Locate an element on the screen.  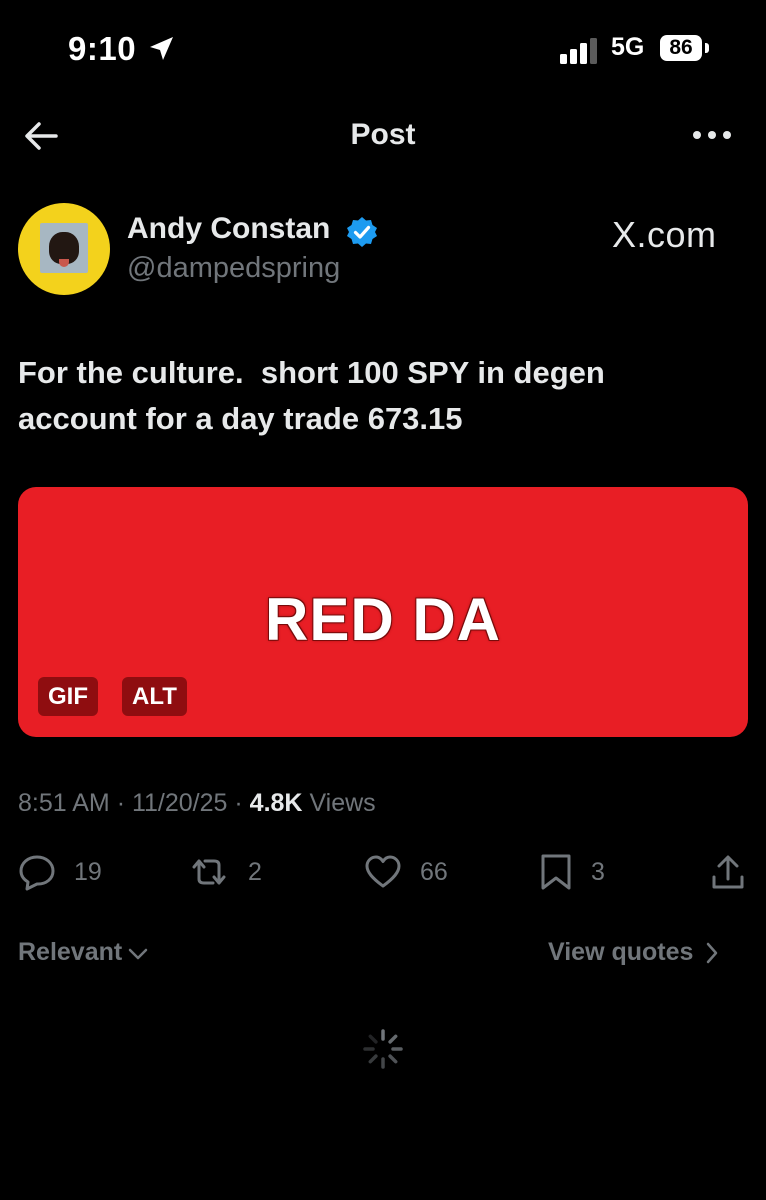
reply-count: 19 is located at coordinates (88, 871).